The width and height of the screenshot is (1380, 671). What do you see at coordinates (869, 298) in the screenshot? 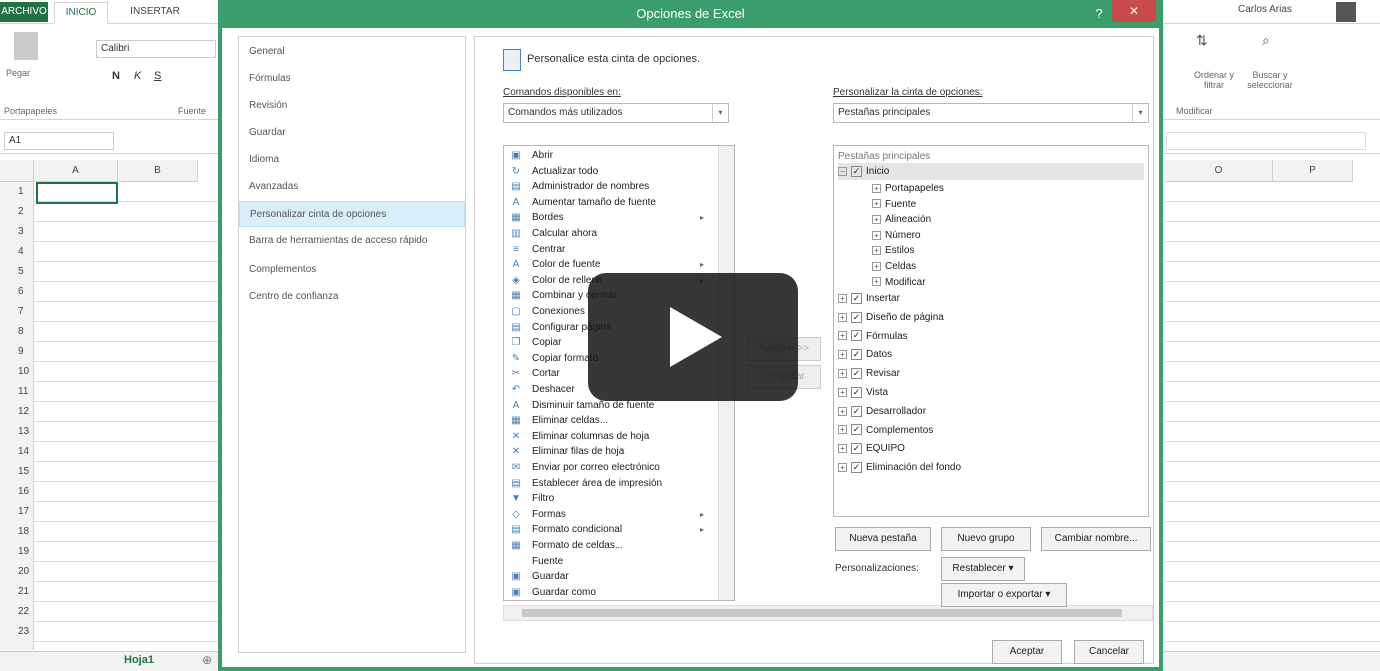
I see `tree-tab: + ✓ Insertar` at bounding box center [869, 298].